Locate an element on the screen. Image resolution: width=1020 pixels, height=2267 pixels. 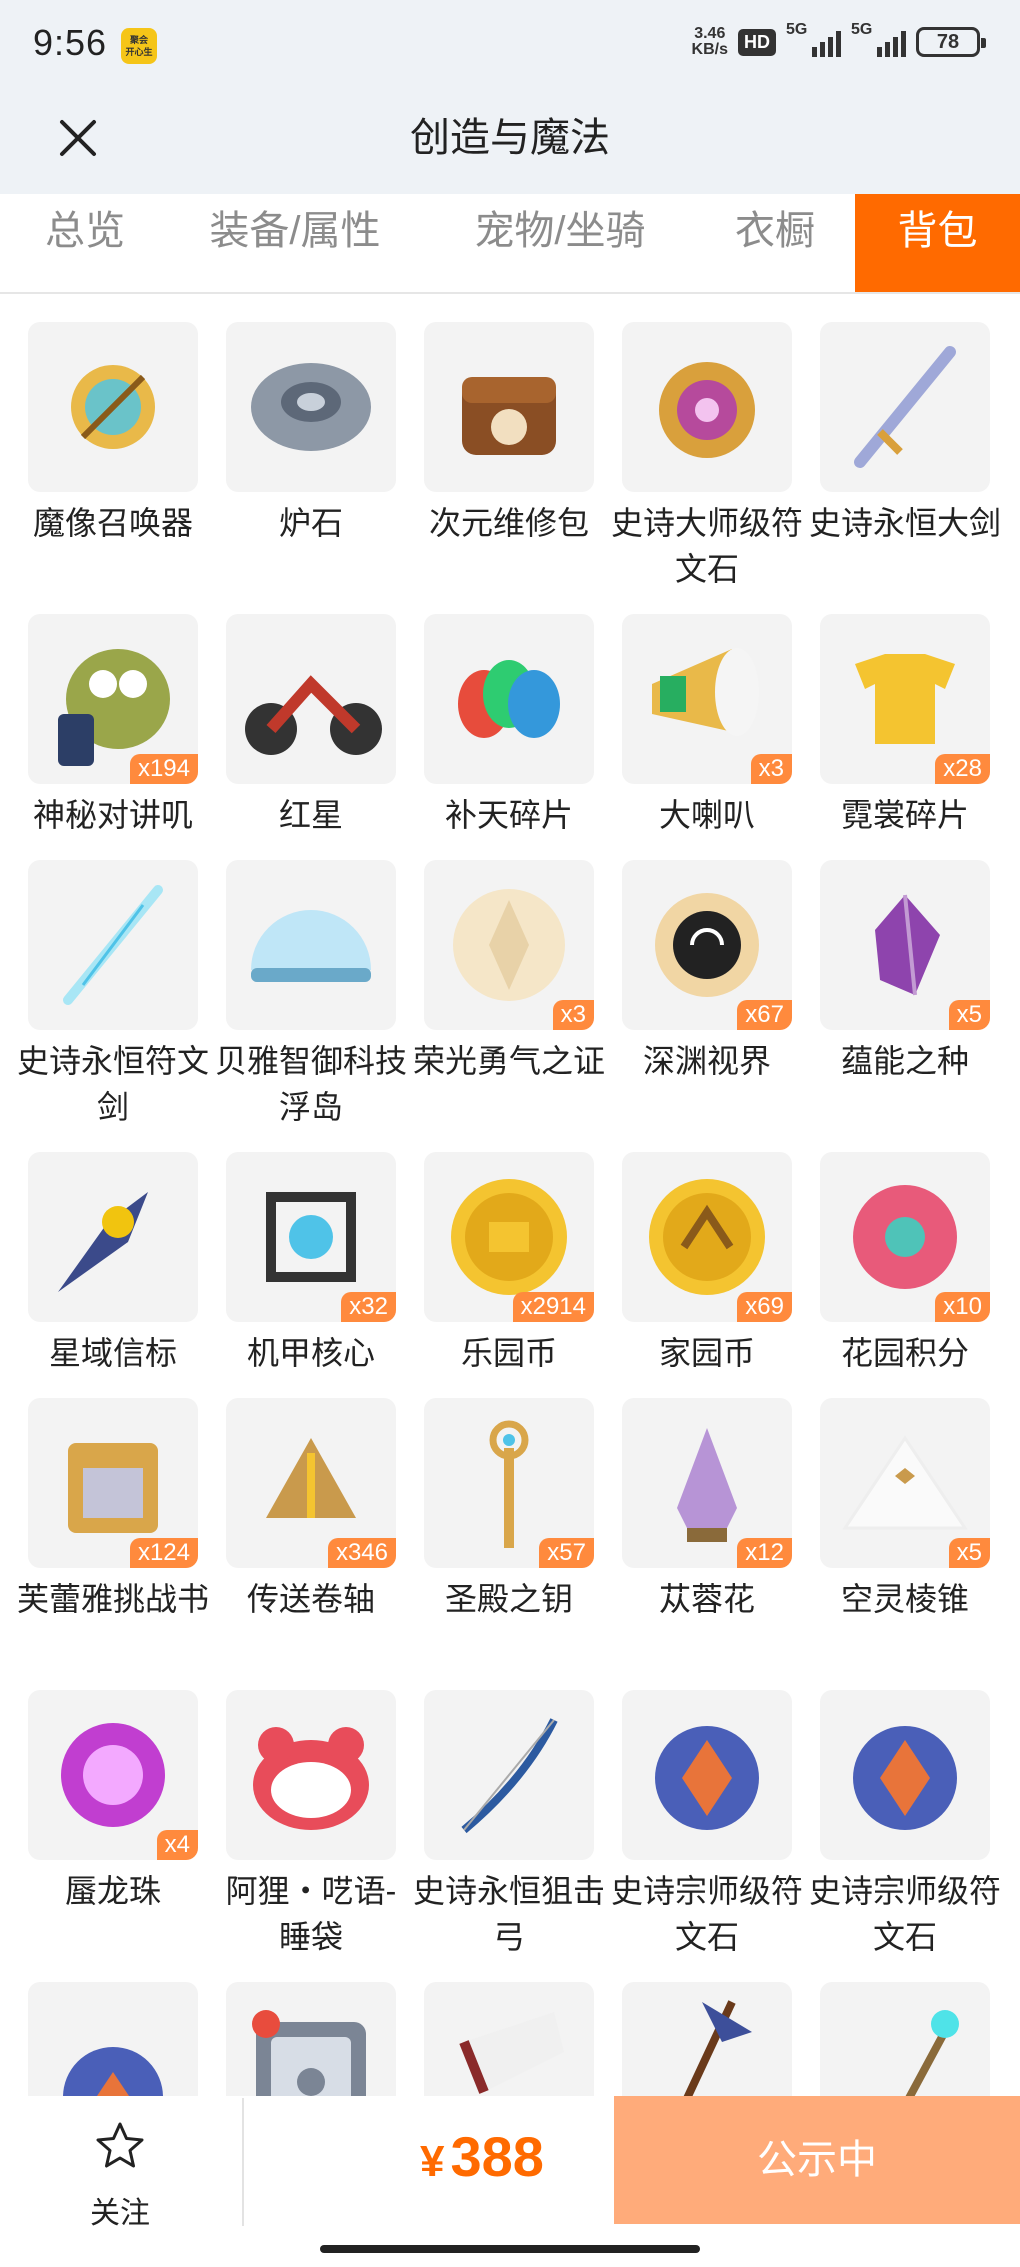
bottom-bar: 关注 ¥388 公示中 is located at coordinates (510, 2163).